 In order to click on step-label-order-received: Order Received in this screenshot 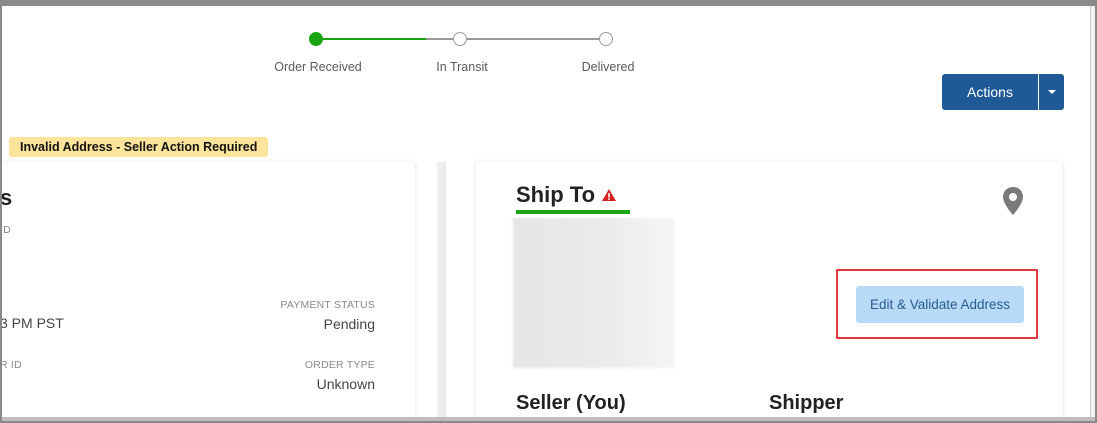, I will do `click(318, 67)`.